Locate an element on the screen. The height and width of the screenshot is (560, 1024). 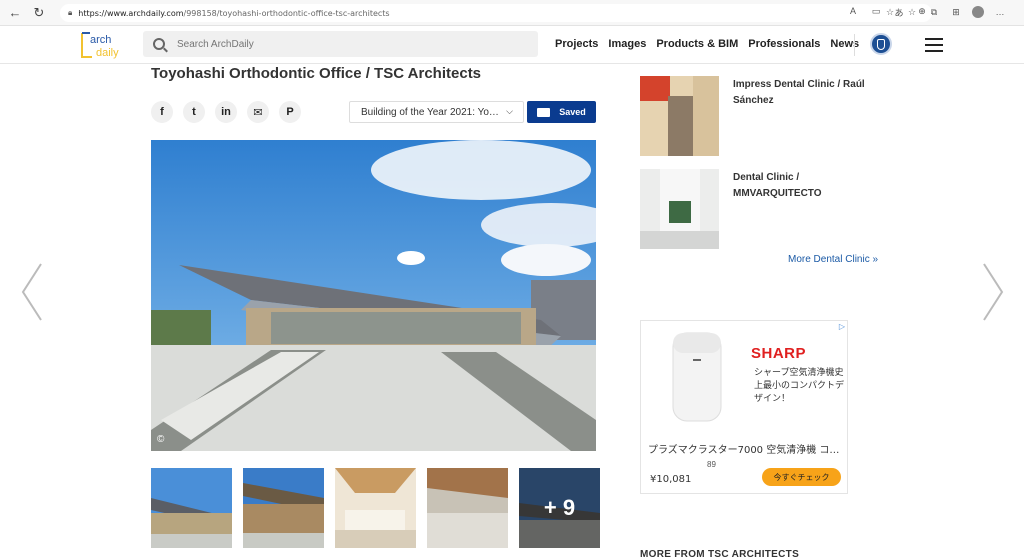
copyright-icon: © is located at coordinates (161, 439).